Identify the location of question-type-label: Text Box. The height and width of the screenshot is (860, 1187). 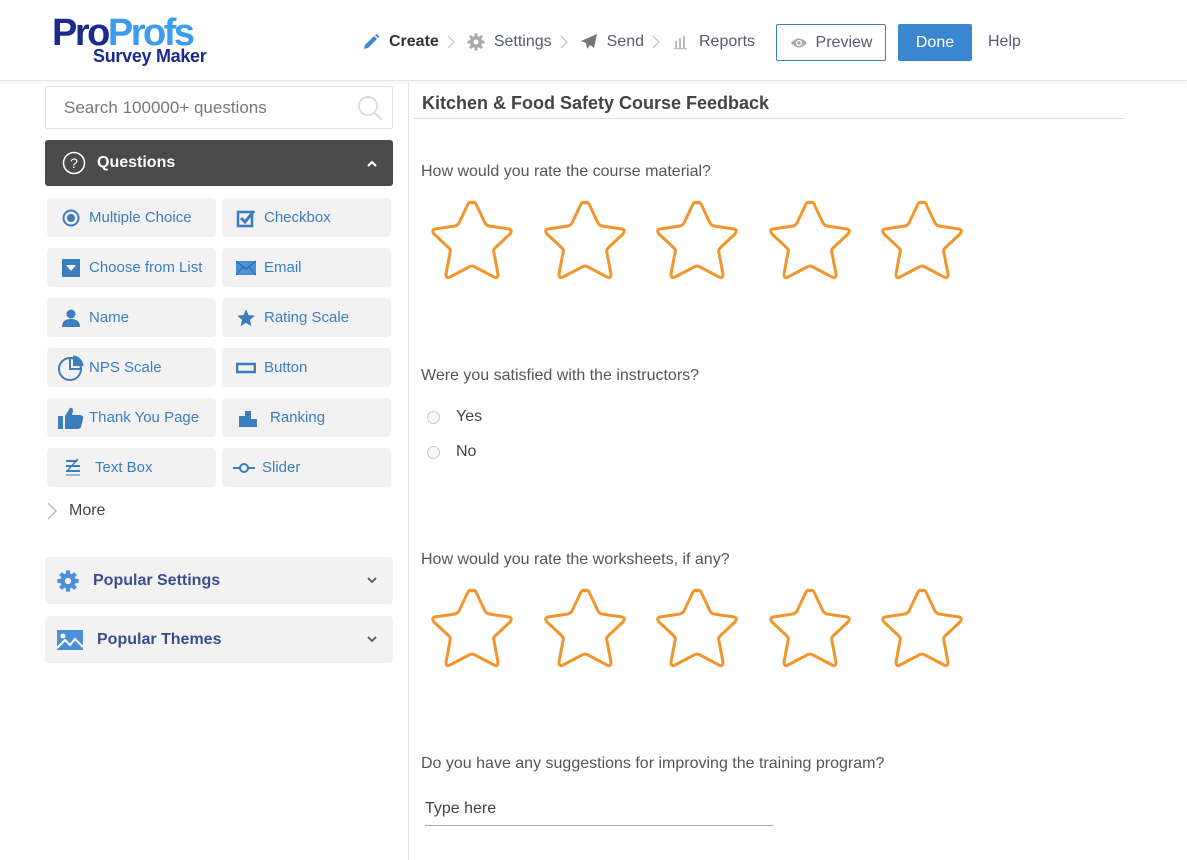
(124, 467).